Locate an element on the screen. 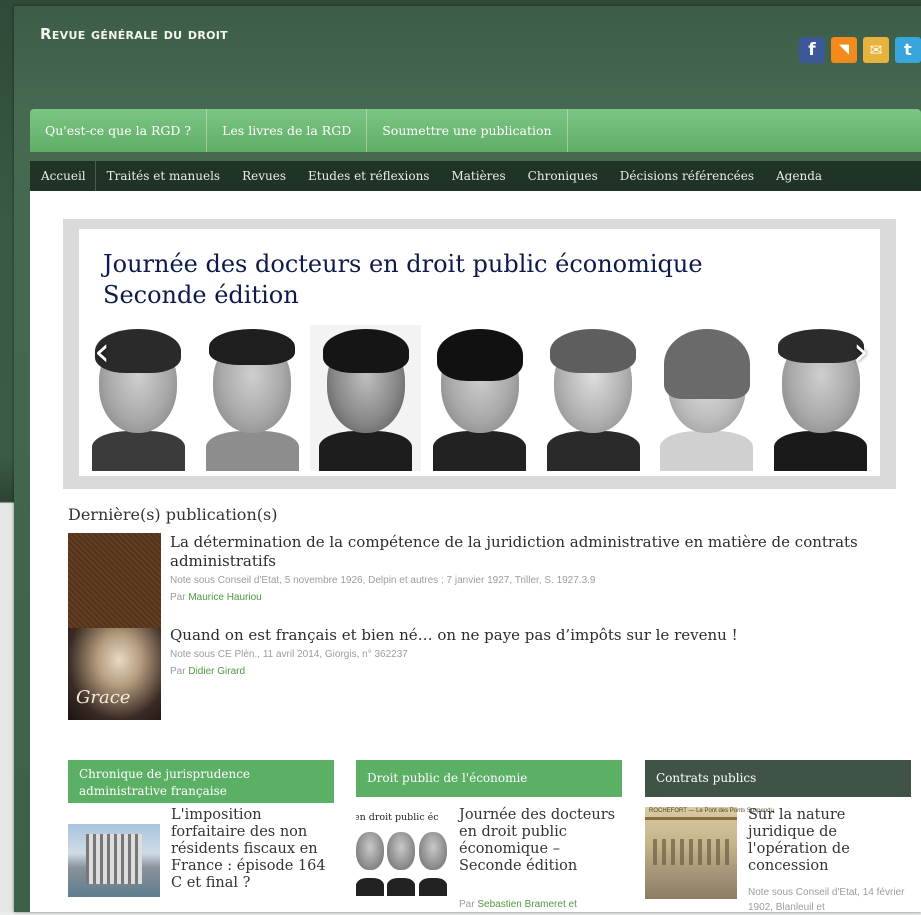 This screenshot has height=915, width=921. speaker-portraits is located at coordinates (480, 398).